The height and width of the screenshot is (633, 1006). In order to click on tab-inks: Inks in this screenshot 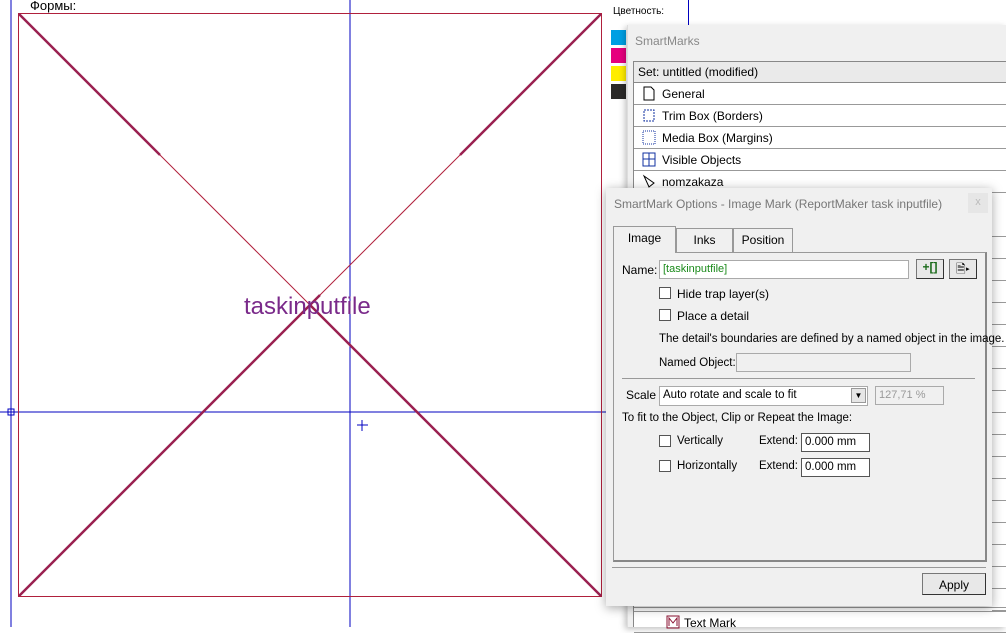, I will do `click(704, 240)`.